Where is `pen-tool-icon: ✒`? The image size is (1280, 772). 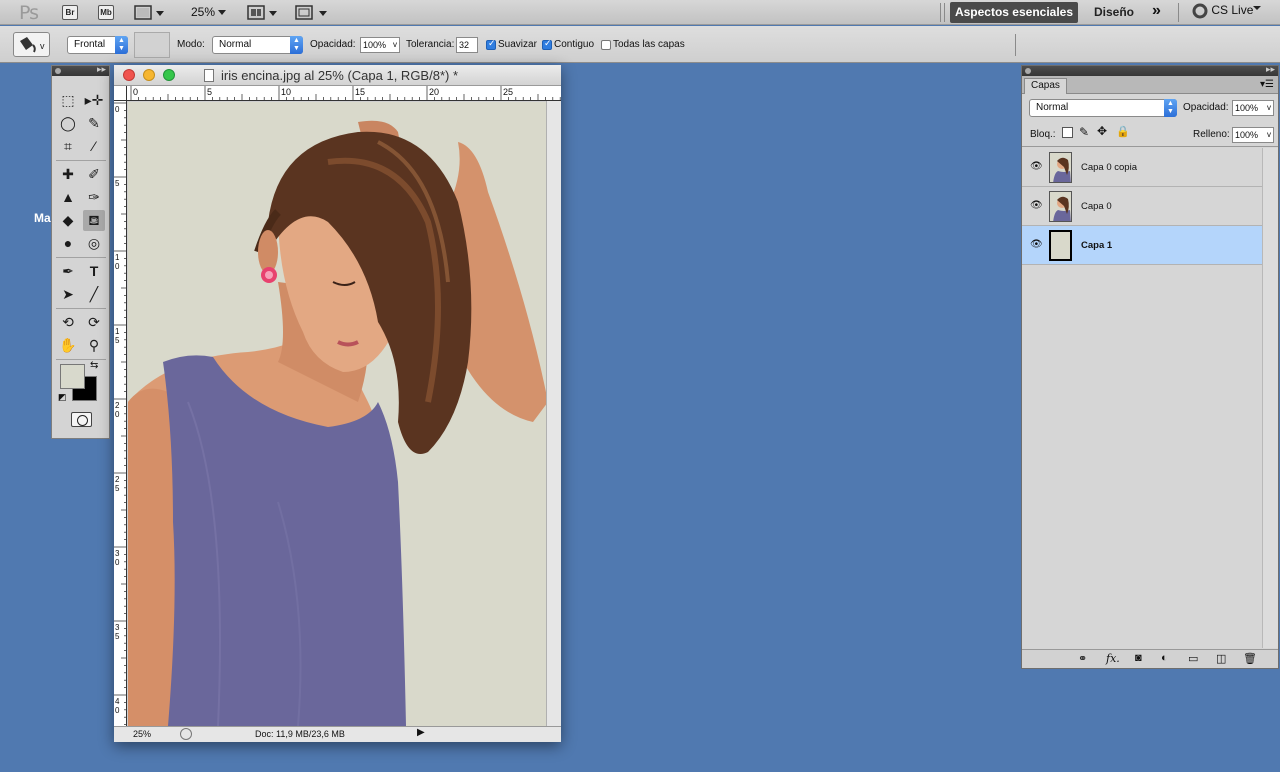
pen-tool-icon: ✒ is located at coordinates (68, 271).